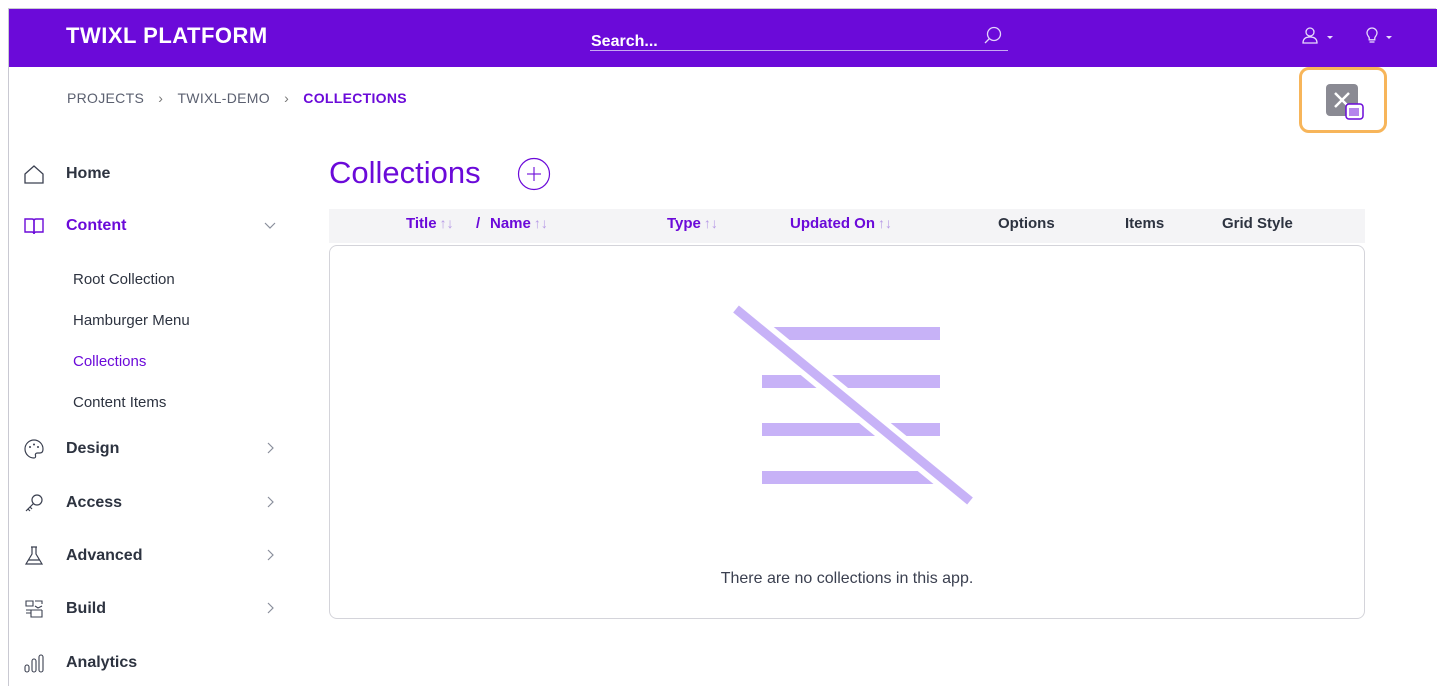  Describe the element at coordinates (88, 173) in the screenshot. I see `sidebar-item-label: Home` at that location.